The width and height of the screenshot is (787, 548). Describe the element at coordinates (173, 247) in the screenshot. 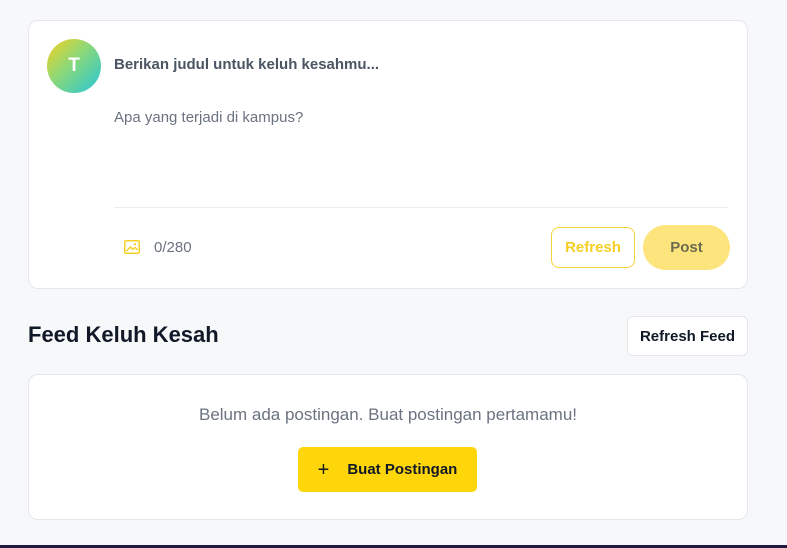

I see `char-counter: 0/280` at that location.